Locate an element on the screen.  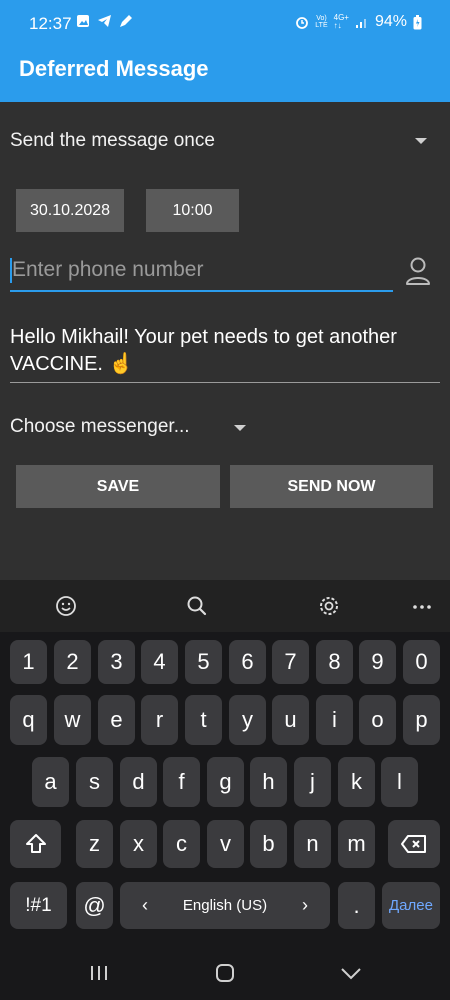
key-9: 9 is located at coordinates (377, 662).